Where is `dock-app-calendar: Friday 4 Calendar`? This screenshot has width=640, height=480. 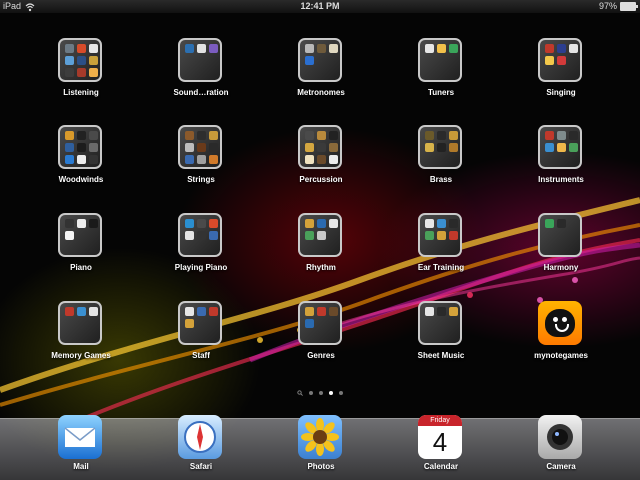 dock-app-calendar: Friday 4 Calendar is located at coordinates (441, 446).